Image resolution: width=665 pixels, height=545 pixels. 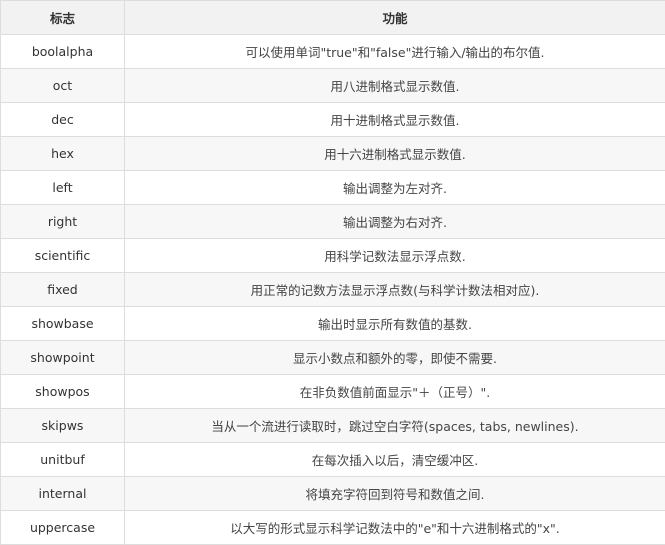 I want to click on flag-cell: fixed, so click(x=63, y=290).